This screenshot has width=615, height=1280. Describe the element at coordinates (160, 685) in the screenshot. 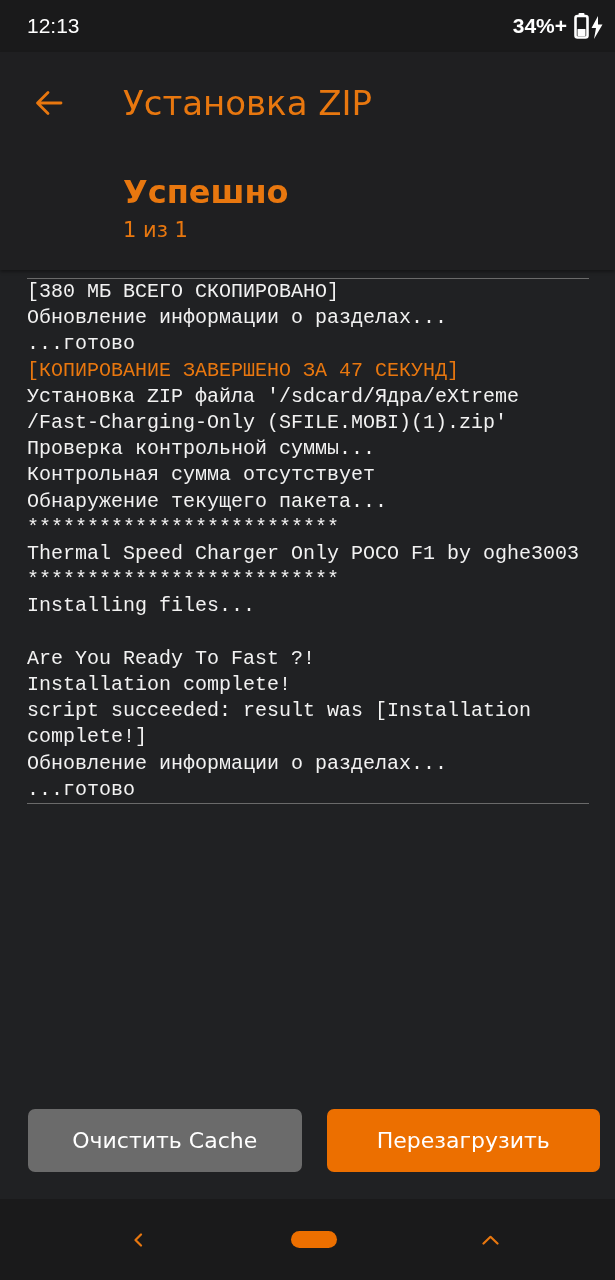

I see `log-line: Installation complete!` at that location.